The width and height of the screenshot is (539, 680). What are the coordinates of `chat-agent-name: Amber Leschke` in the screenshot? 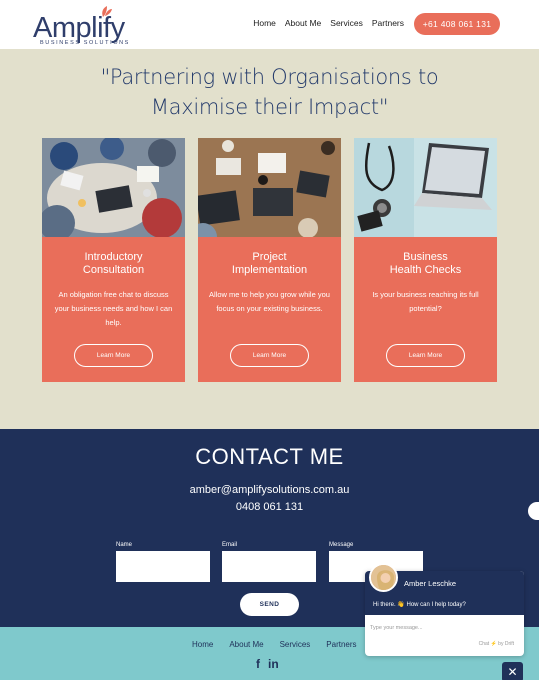 It's located at (430, 583).